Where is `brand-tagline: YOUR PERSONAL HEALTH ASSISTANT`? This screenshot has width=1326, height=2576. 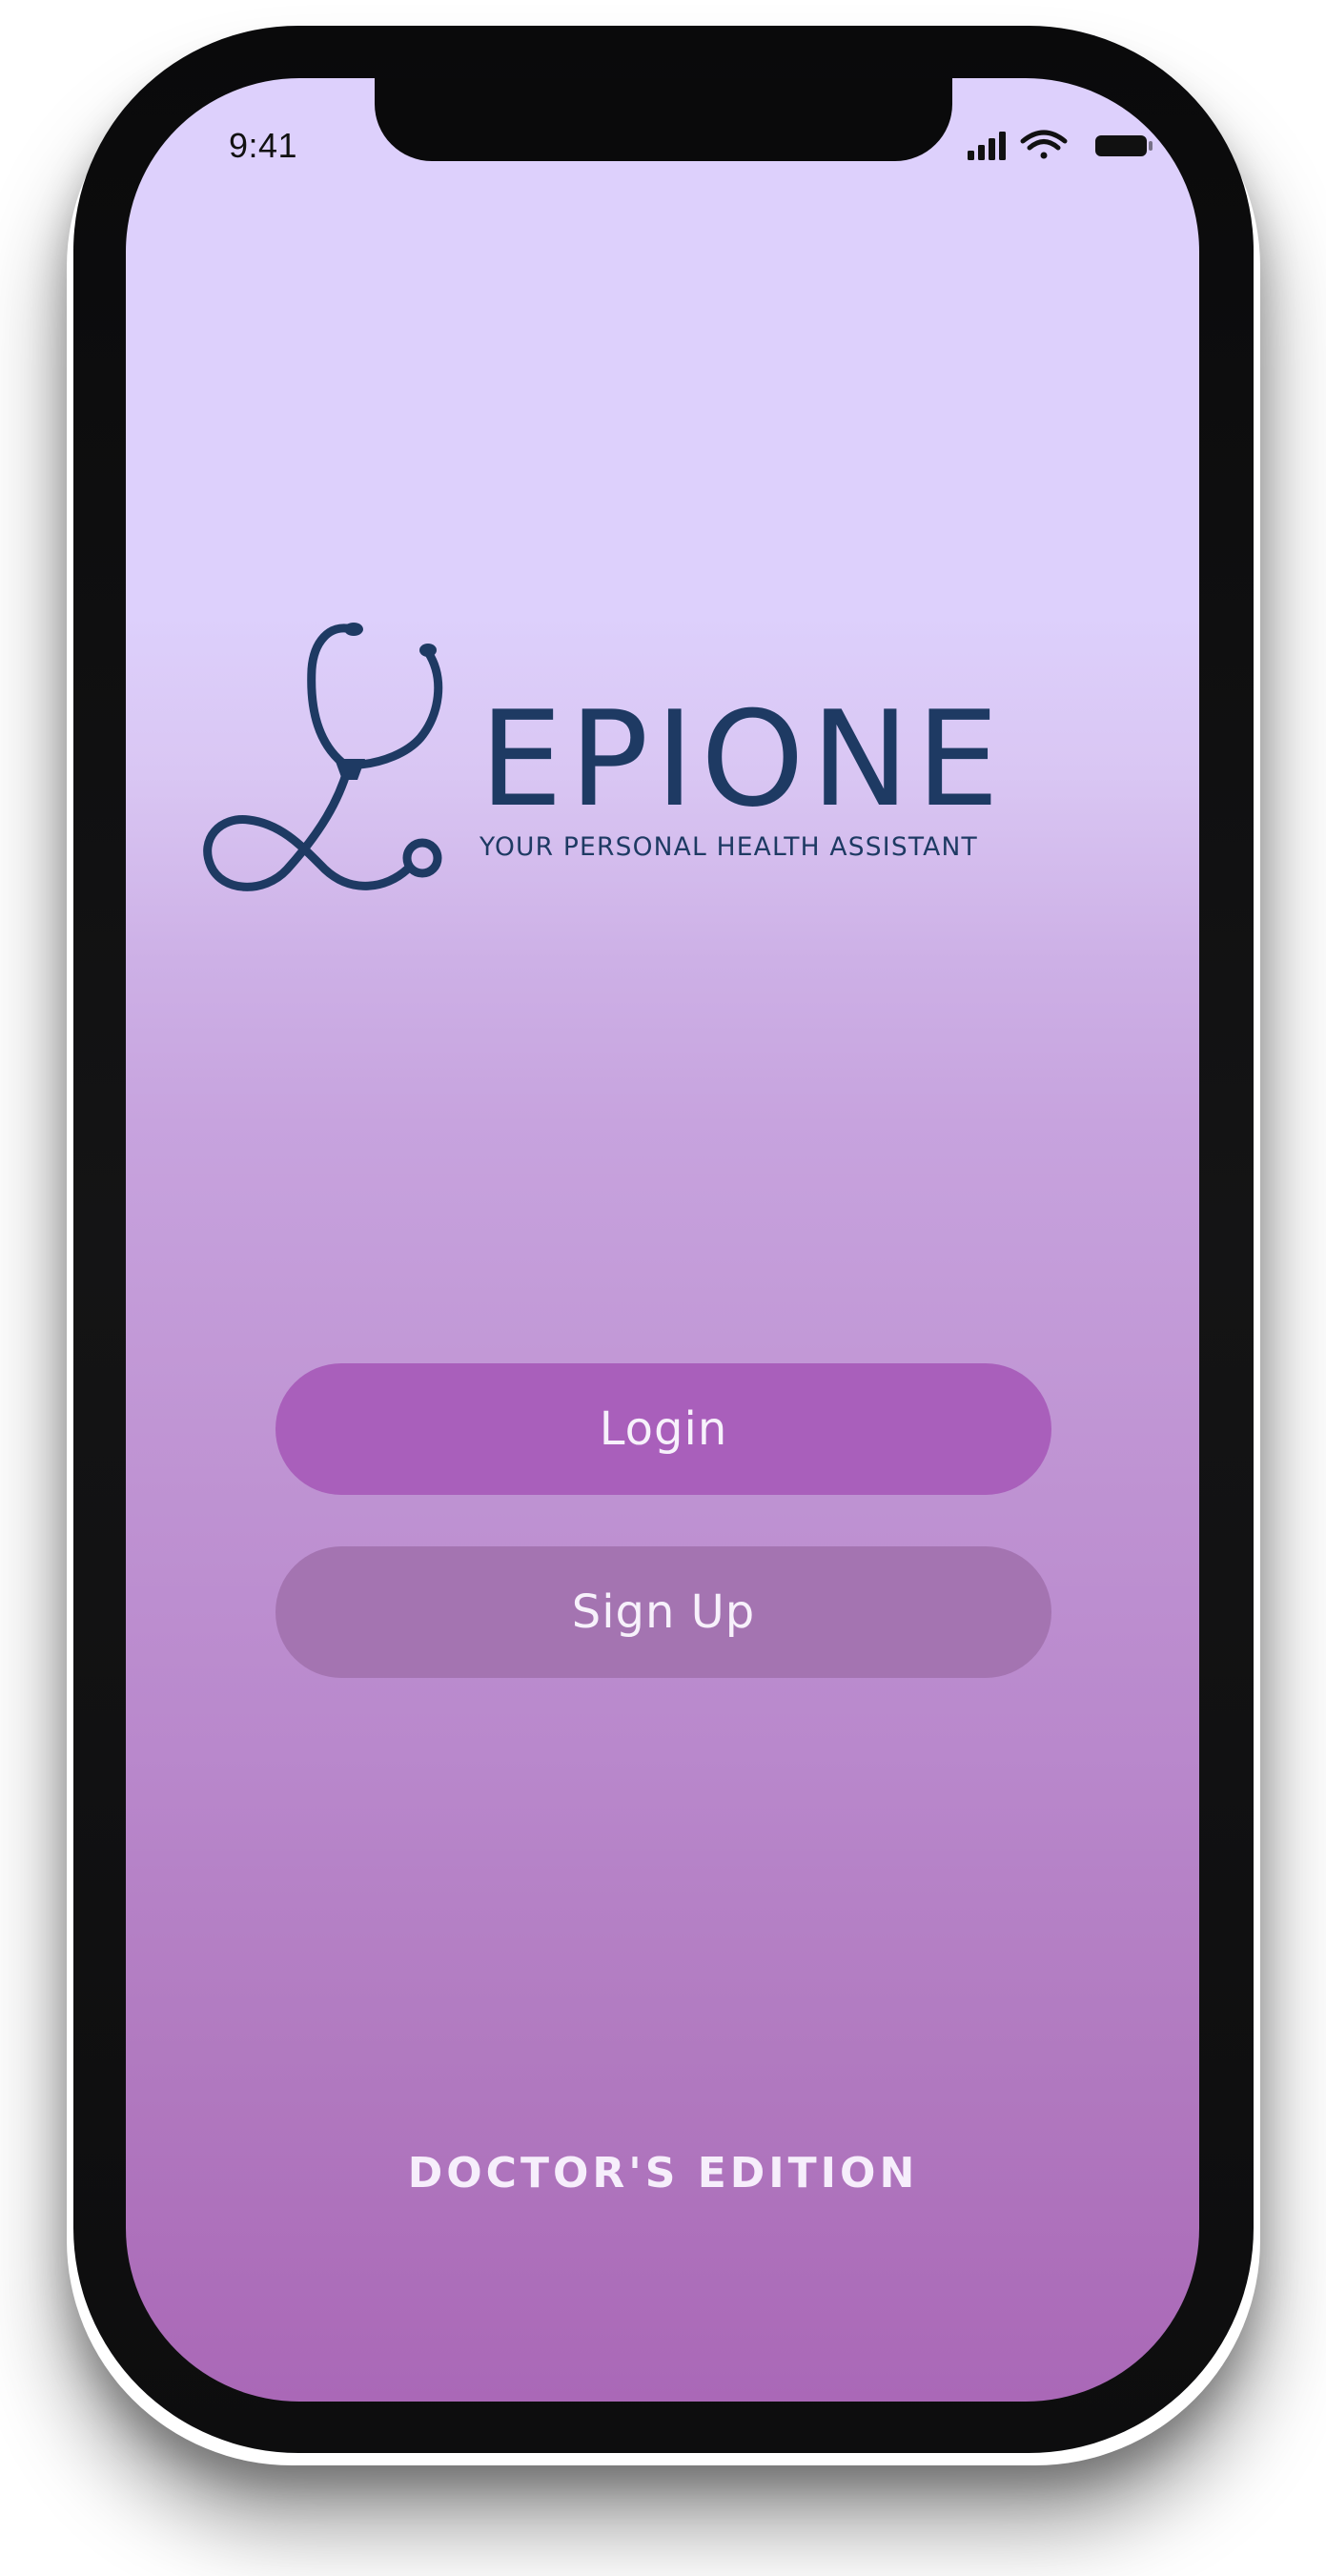
brand-tagline: YOUR PERSONAL HEALTH ASSISTANT is located at coordinates (728, 847).